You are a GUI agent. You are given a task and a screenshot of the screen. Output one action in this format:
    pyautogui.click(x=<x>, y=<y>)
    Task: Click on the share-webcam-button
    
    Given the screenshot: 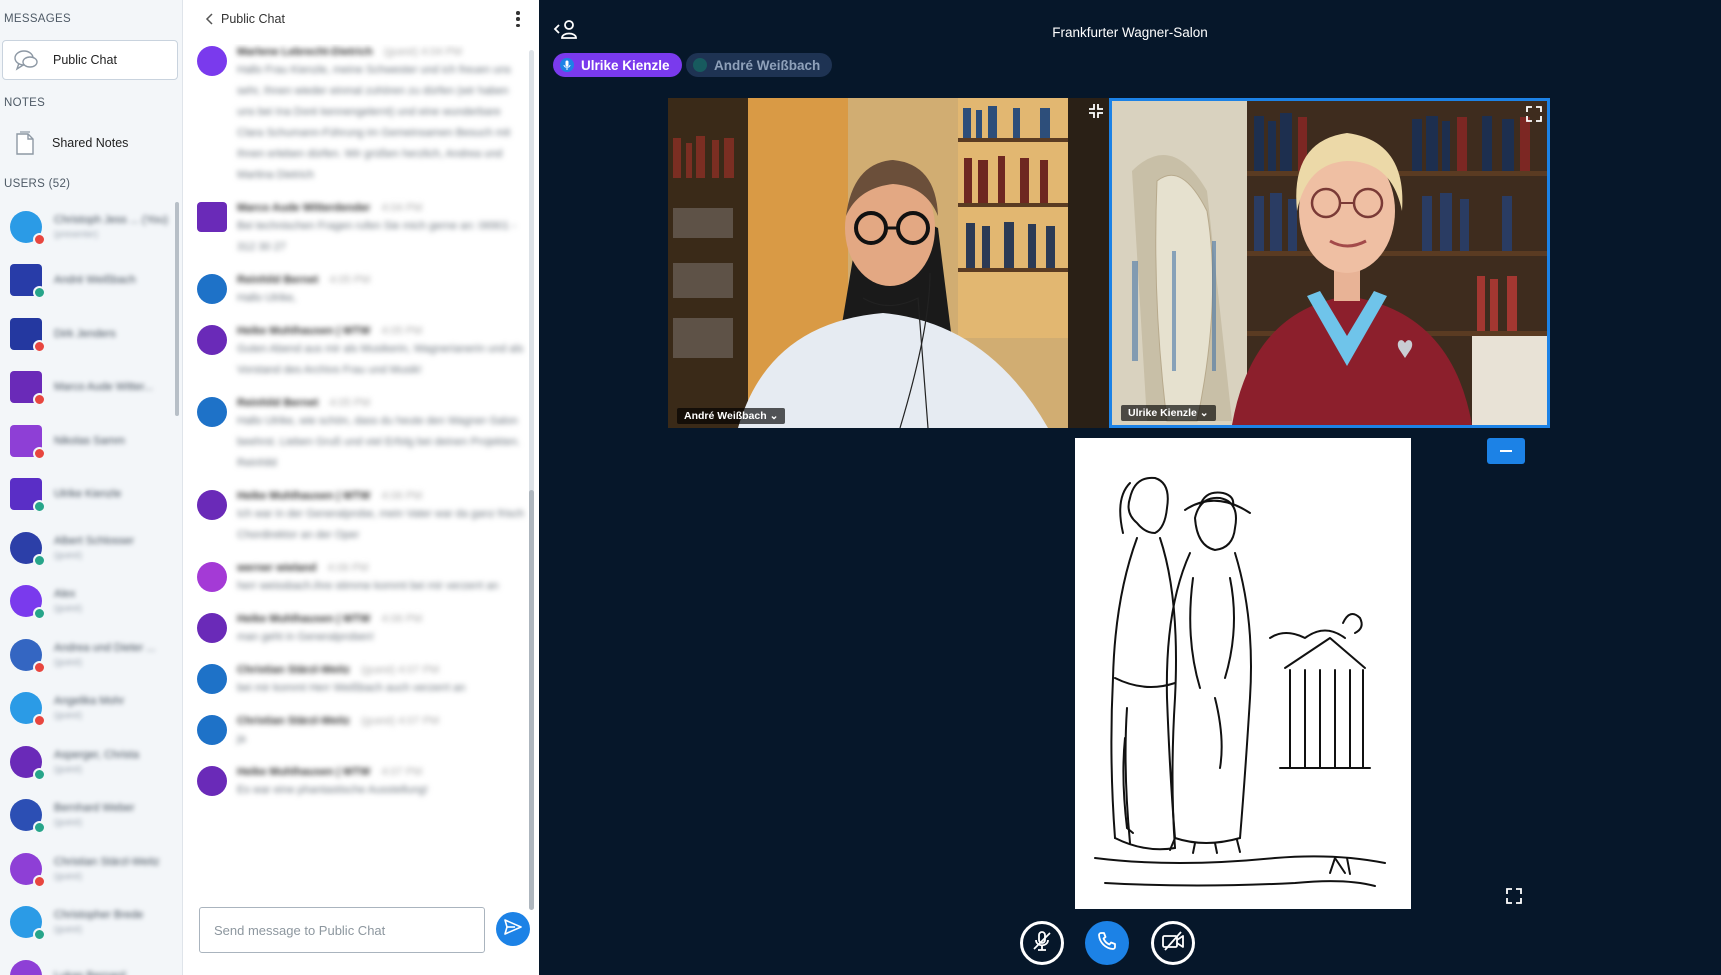 What is the action you would take?
    pyautogui.click(x=1173, y=943)
    